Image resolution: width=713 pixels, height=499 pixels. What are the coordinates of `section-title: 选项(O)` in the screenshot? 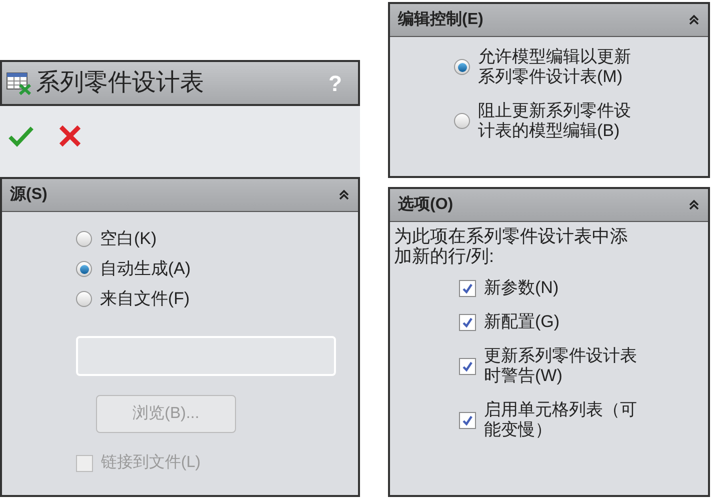 It's located at (426, 204).